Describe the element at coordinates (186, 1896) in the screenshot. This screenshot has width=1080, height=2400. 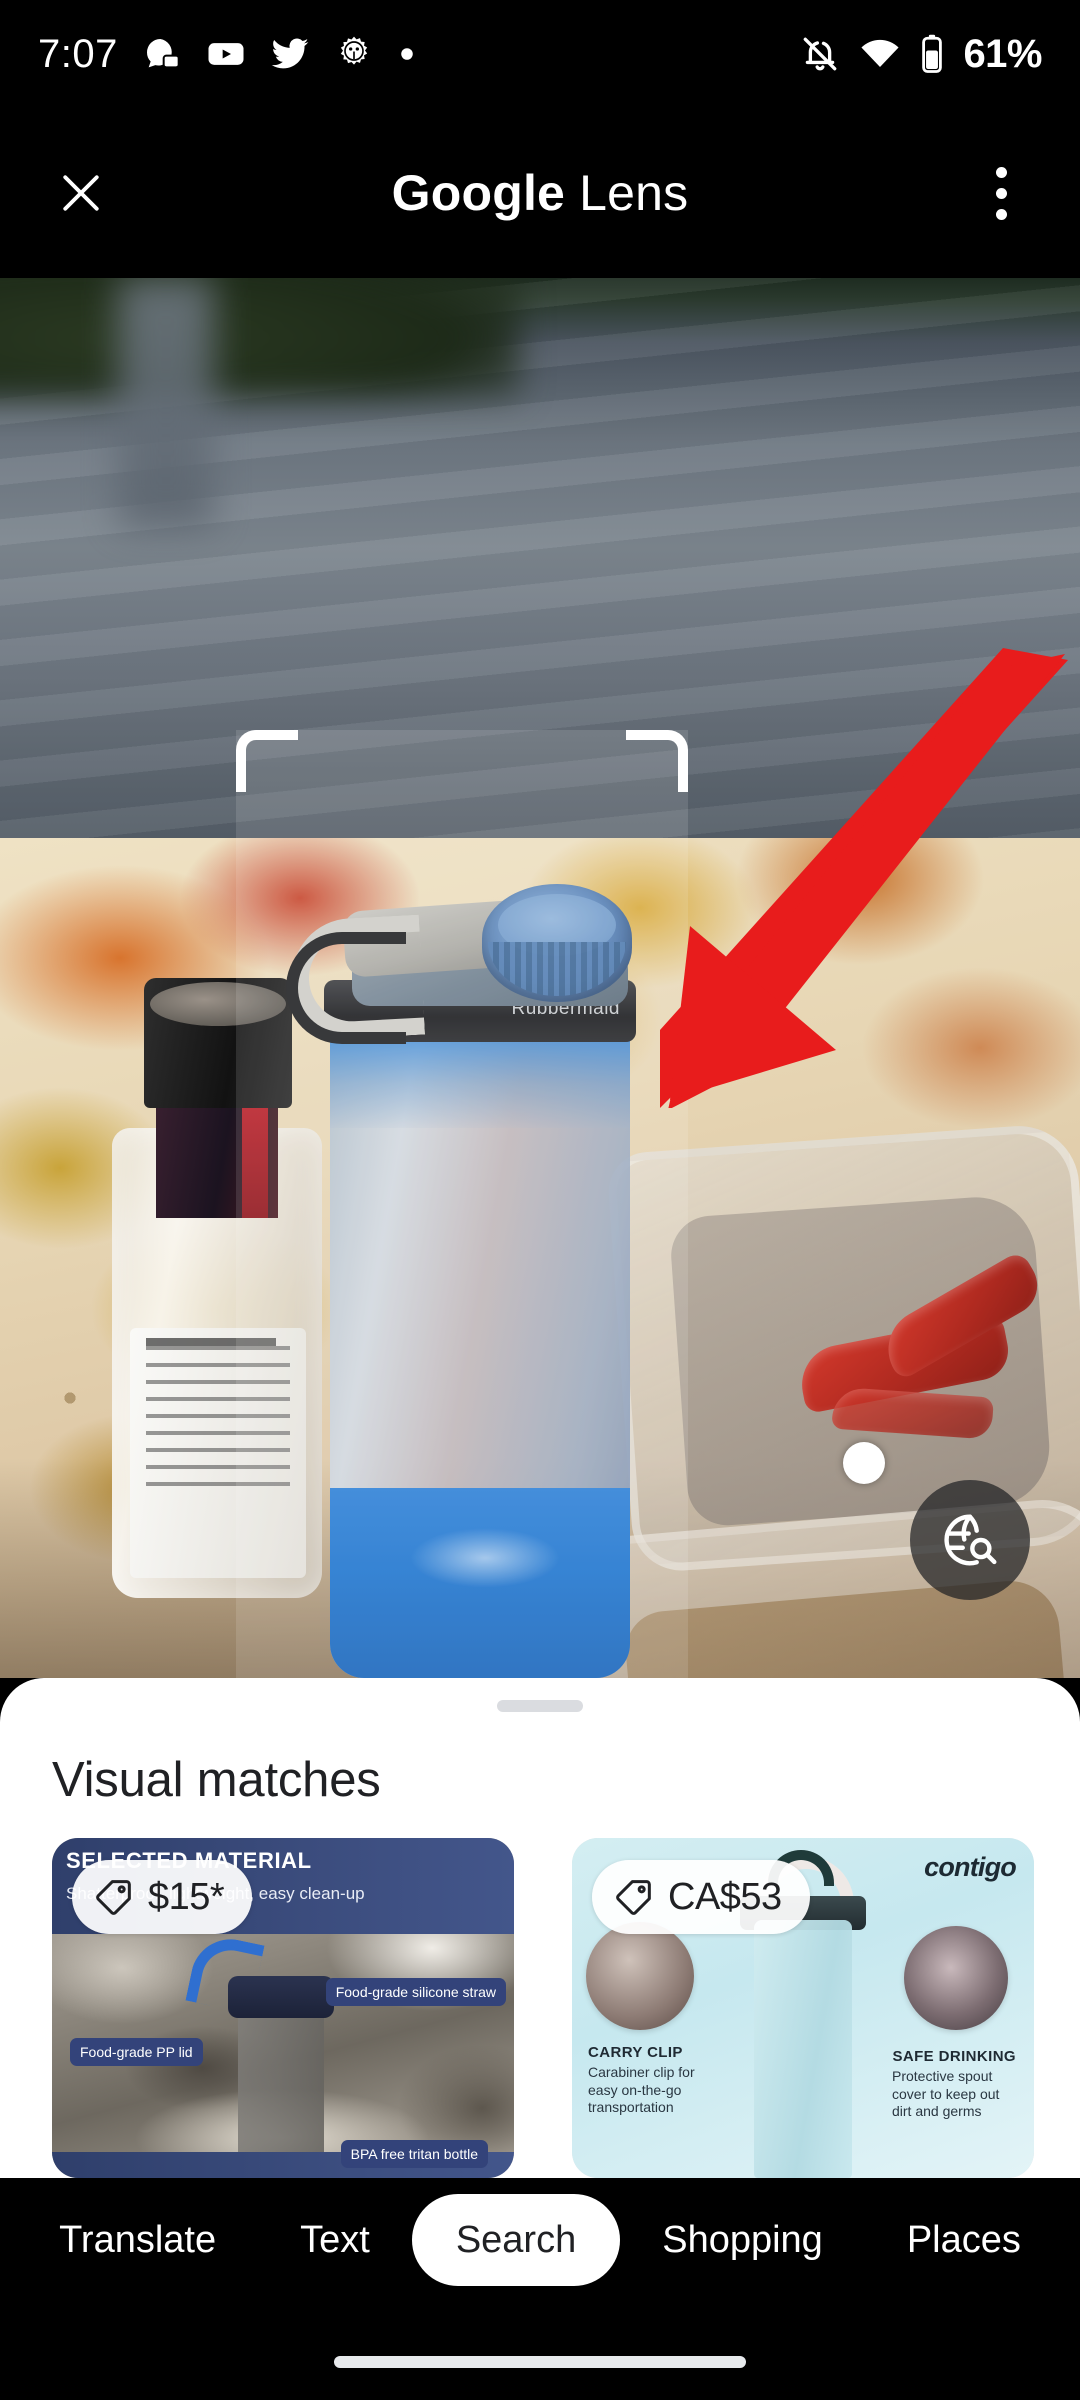
I see `price-value: $15*` at that location.